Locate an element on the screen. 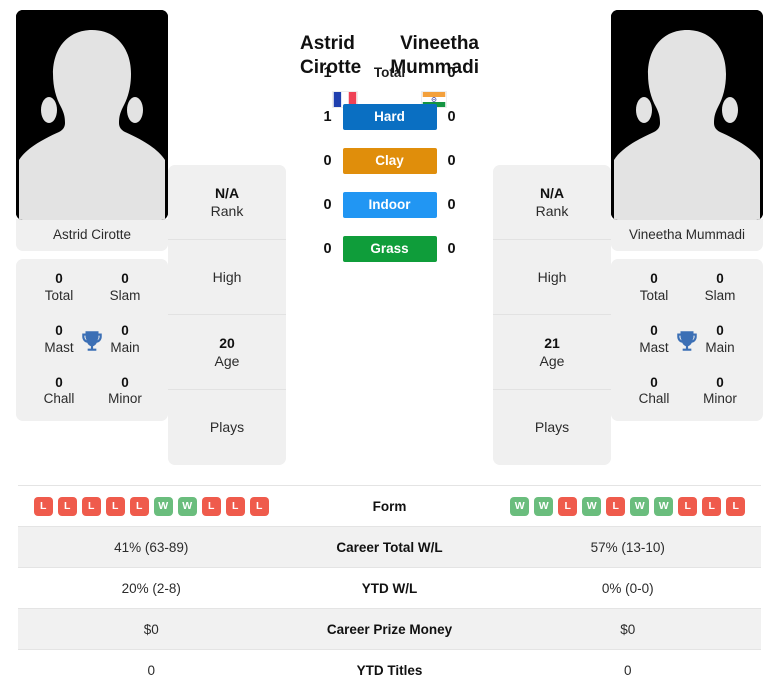 Image resolution: width=779 pixels, height=699 pixels. left-career-prize-money: $0 is located at coordinates (151, 629).